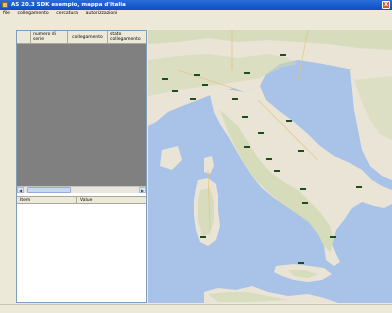 The width and height of the screenshot is (392, 313). Describe the element at coordinates (88, 37) in the screenshot. I see `column-collegamento: collegamento` at that location.